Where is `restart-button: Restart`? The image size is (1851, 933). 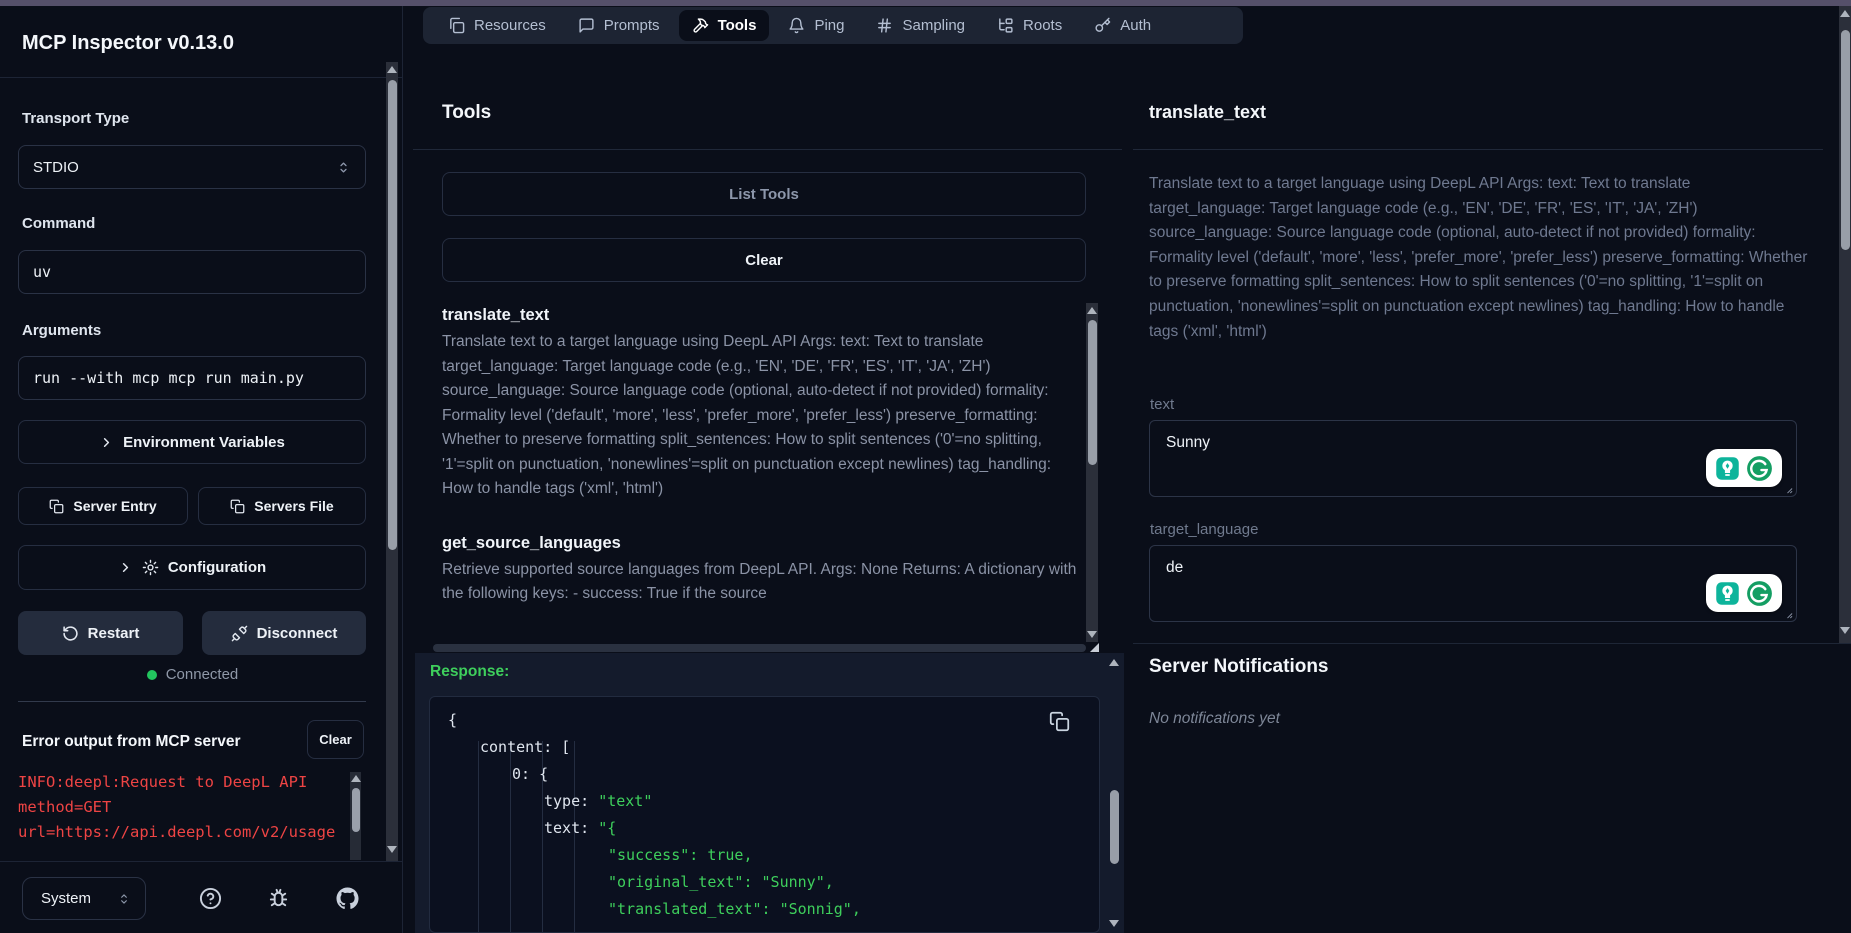 restart-button: Restart is located at coordinates (100, 633).